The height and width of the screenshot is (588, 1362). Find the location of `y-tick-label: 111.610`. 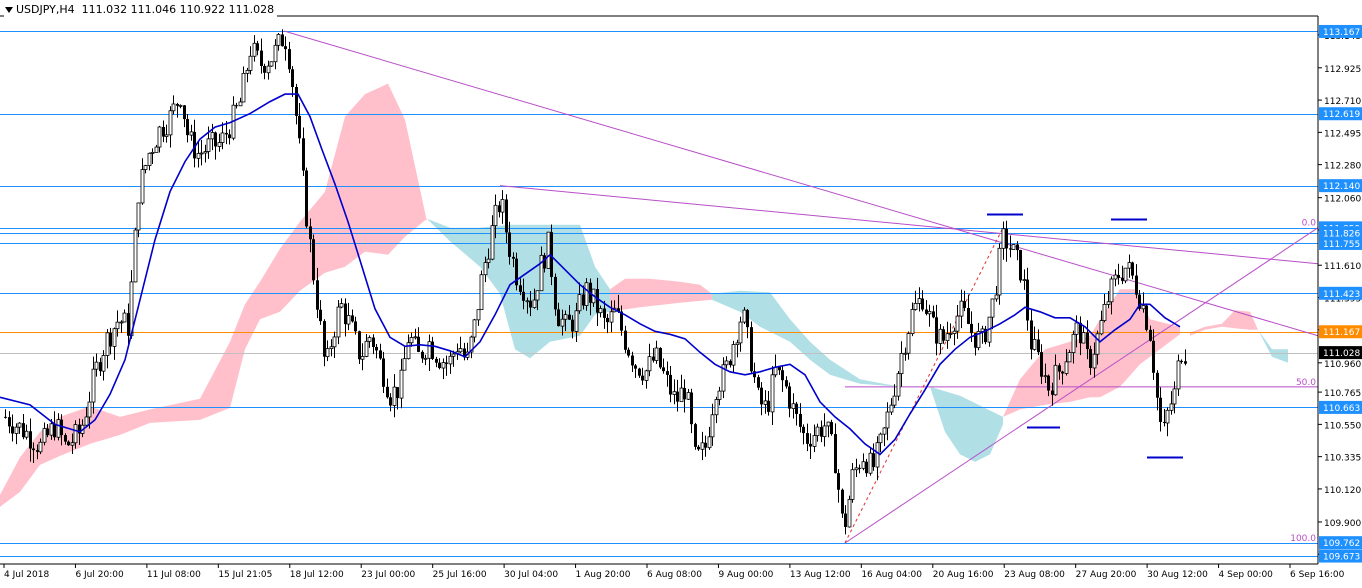

y-tick-label: 111.610 is located at coordinates (1342, 267).